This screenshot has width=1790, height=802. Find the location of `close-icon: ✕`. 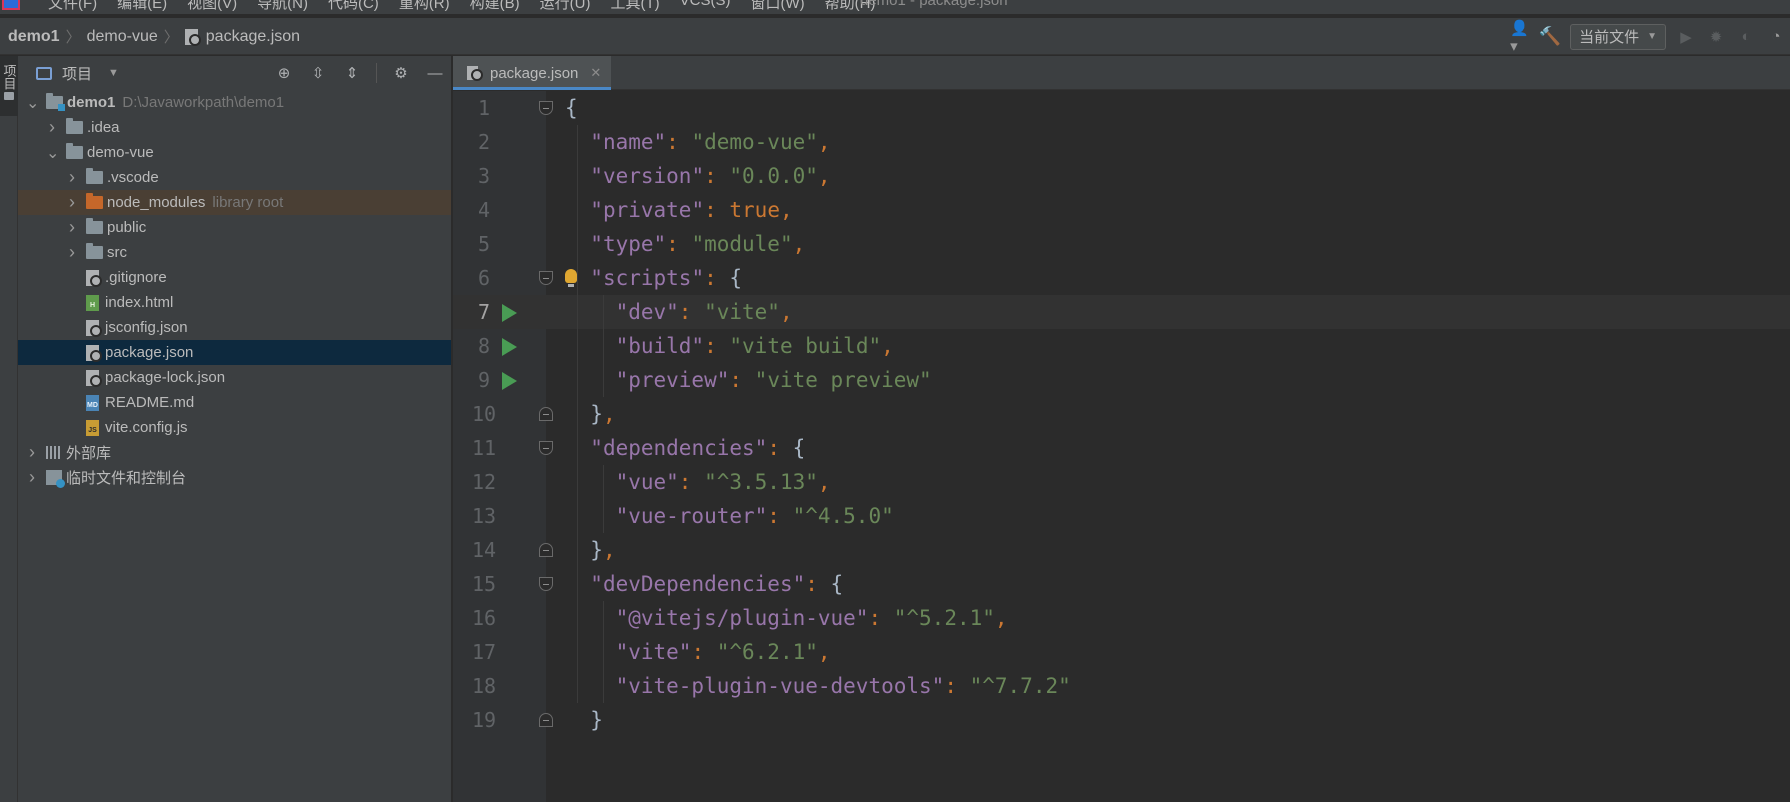

close-icon: ✕ is located at coordinates (595, 73).